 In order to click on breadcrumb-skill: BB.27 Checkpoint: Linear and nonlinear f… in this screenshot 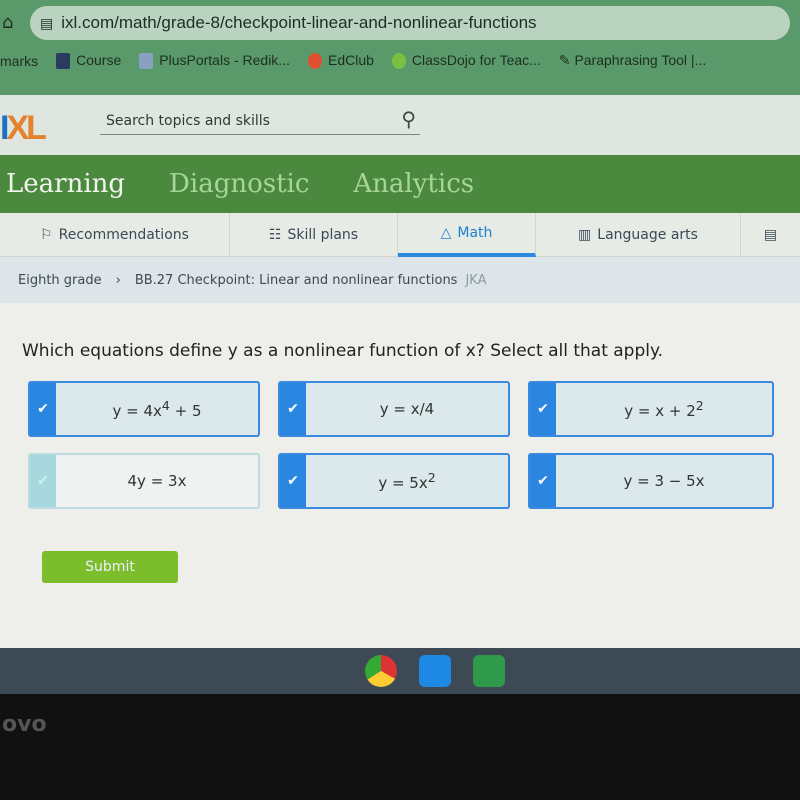, I will do `click(296, 280)`.